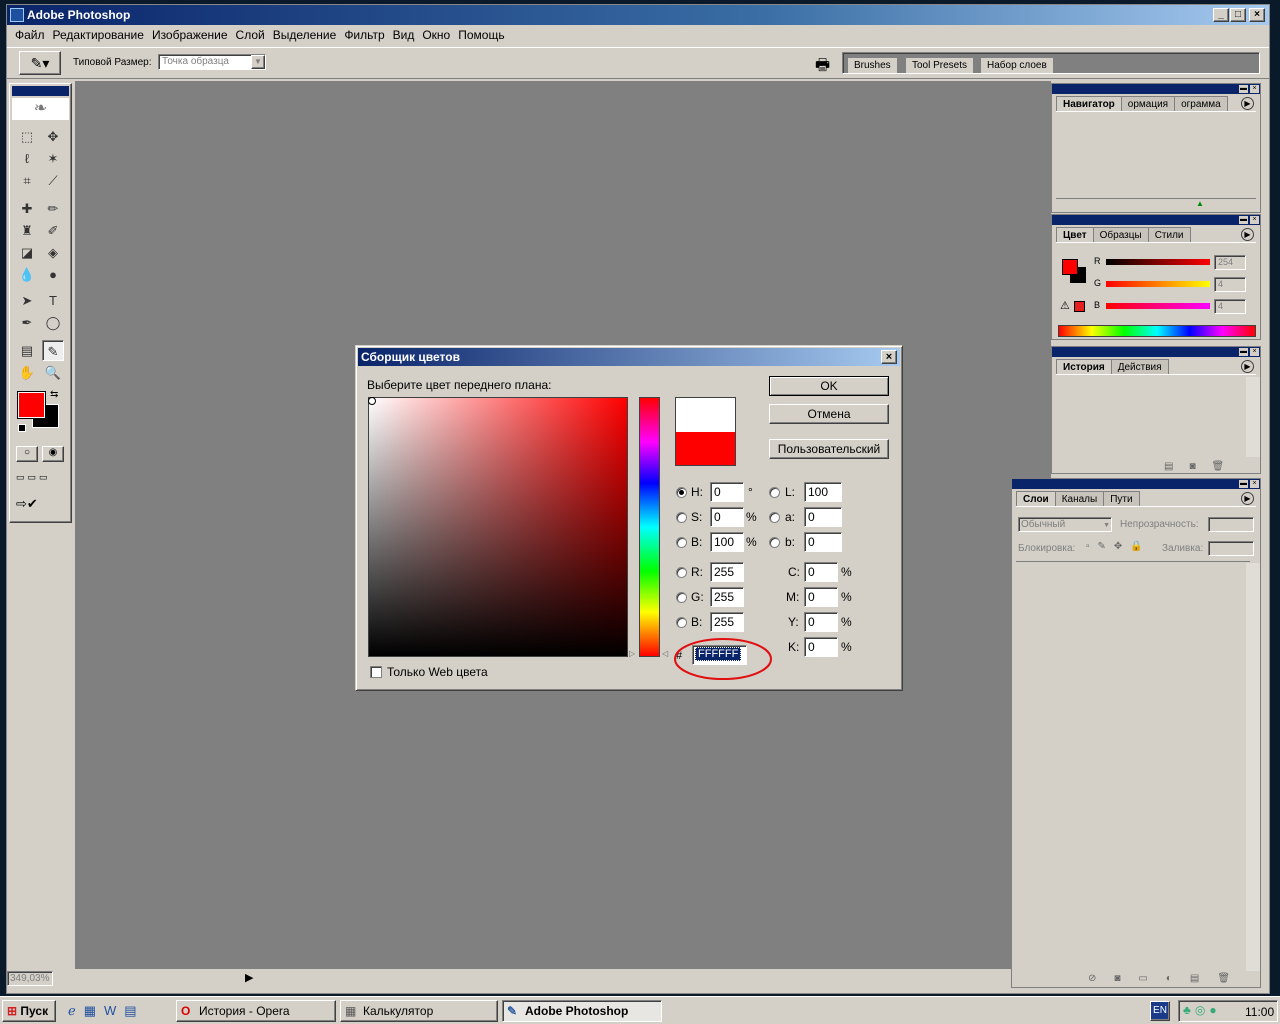  Describe the element at coordinates (250, 35) in the screenshot. I see `menu-layer: Слой` at that location.